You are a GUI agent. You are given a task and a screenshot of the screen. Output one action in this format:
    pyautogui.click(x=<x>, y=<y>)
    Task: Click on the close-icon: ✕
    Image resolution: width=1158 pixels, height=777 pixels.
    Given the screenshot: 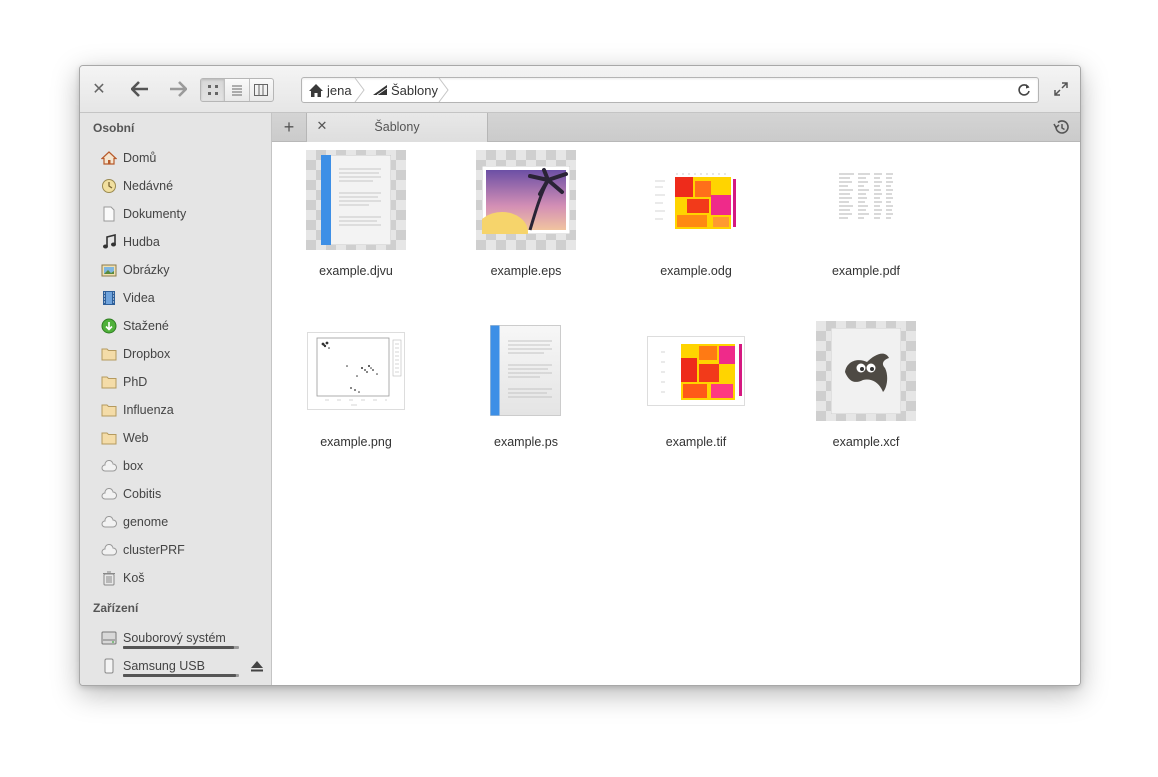 What is the action you would take?
    pyautogui.click(x=99, y=89)
    